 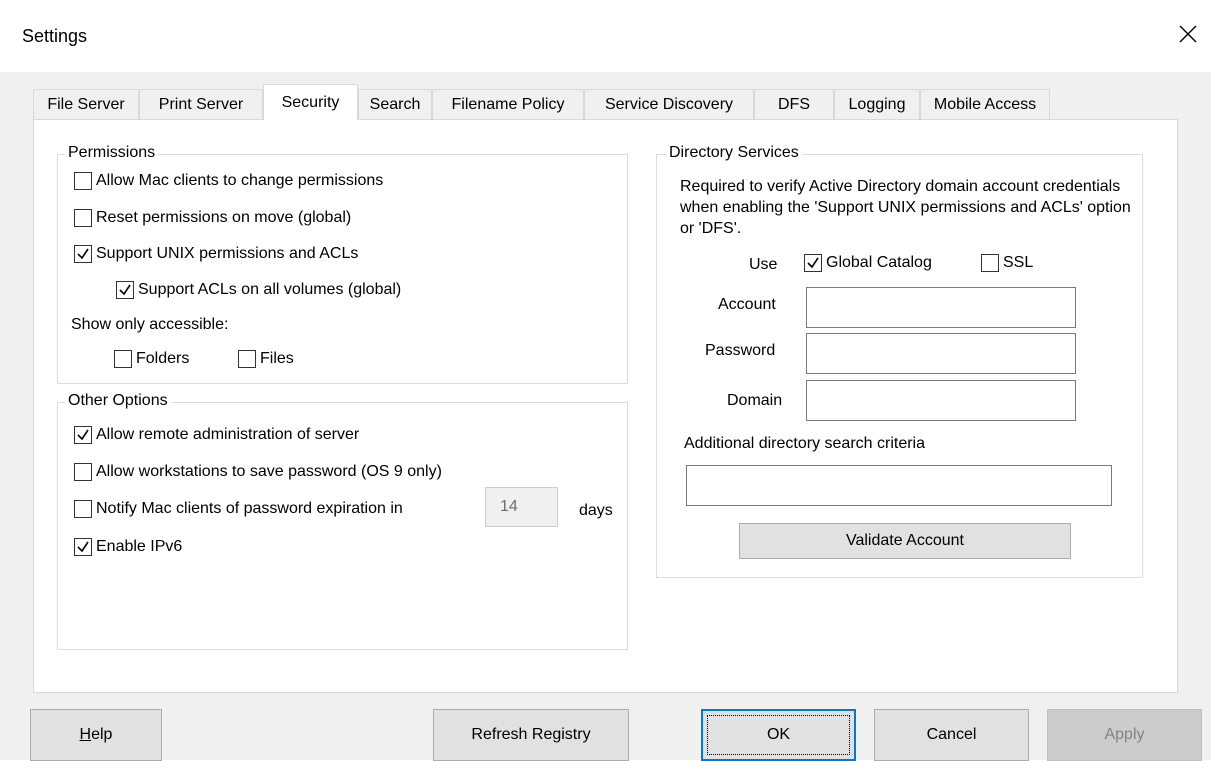 I want to click on files-checkbox: Files, so click(x=266, y=359).